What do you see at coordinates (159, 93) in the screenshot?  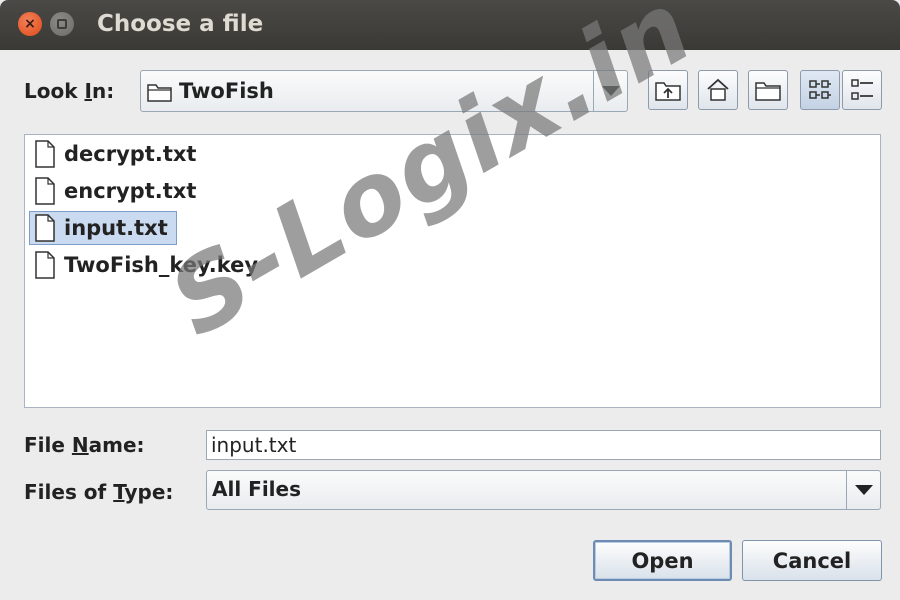 I see `folder-icon` at bounding box center [159, 93].